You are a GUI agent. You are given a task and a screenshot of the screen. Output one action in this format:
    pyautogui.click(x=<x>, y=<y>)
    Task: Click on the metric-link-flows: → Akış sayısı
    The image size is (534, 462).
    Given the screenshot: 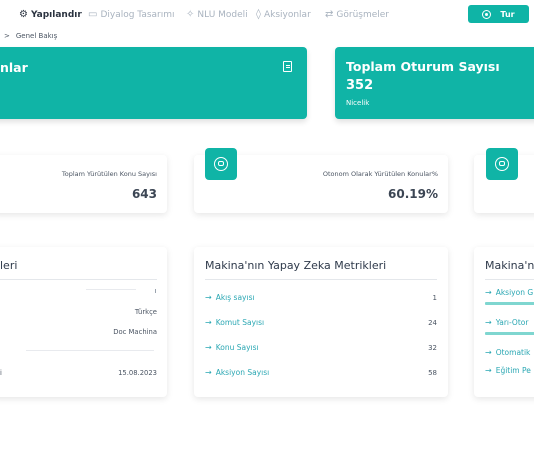 What is the action you would take?
    pyautogui.click(x=230, y=297)
    